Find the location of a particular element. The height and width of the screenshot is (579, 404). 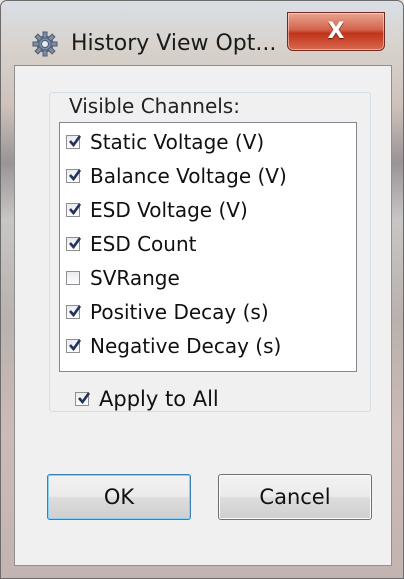

channel-label: Static Voltage (V) is located at coordinates (177, 142).